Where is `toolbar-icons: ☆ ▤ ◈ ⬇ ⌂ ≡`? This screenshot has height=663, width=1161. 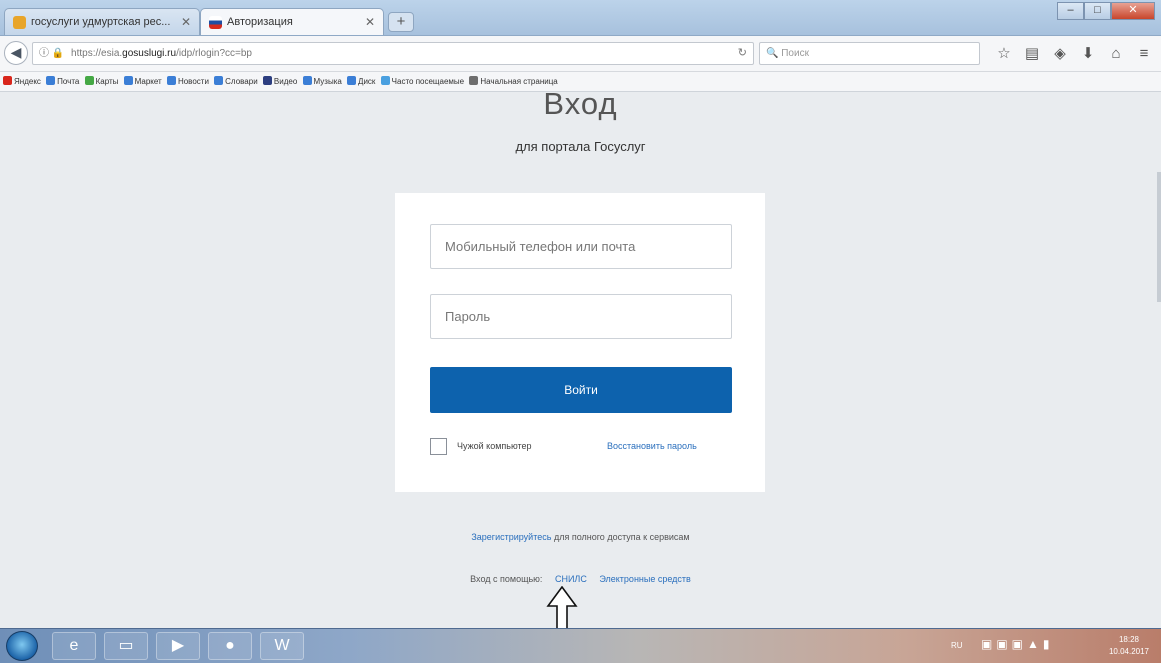
toolbar-icons: ☆ ▤ ◈ ⬇ ⌂ ≡ is located at coordinates (1074, 54).